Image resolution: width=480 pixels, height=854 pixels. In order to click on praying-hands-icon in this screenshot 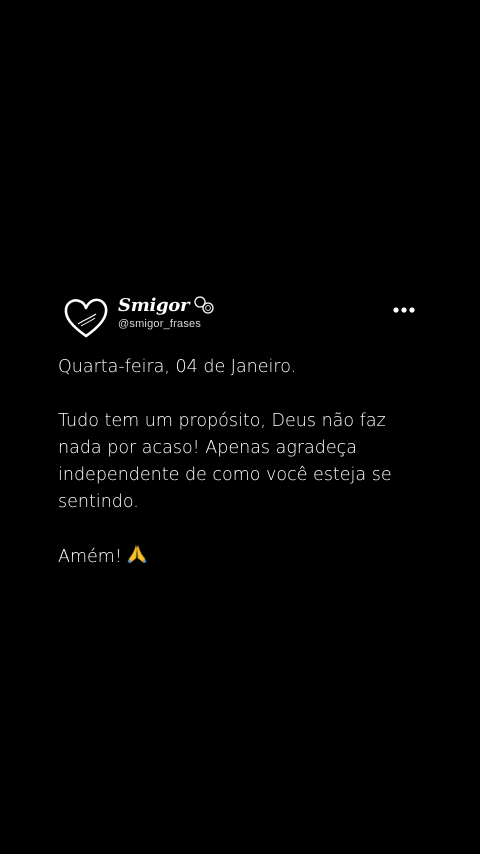, I will do `click(137, 554)`.